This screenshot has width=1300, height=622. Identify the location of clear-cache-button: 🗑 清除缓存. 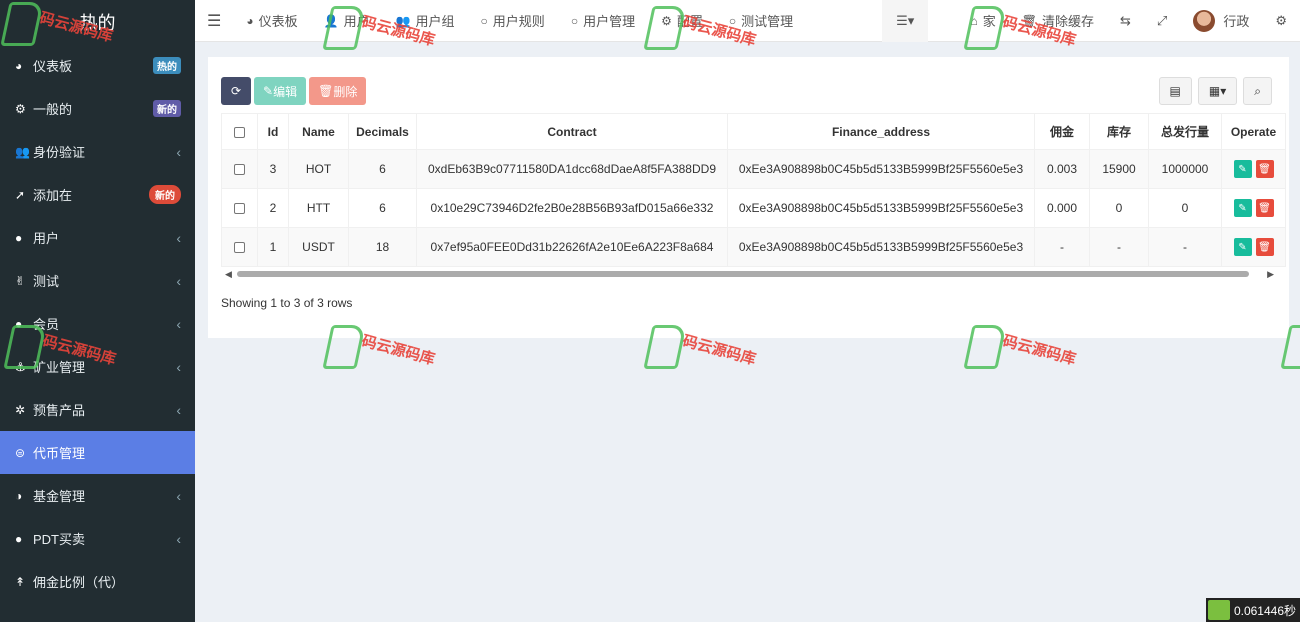
(1058, 21).